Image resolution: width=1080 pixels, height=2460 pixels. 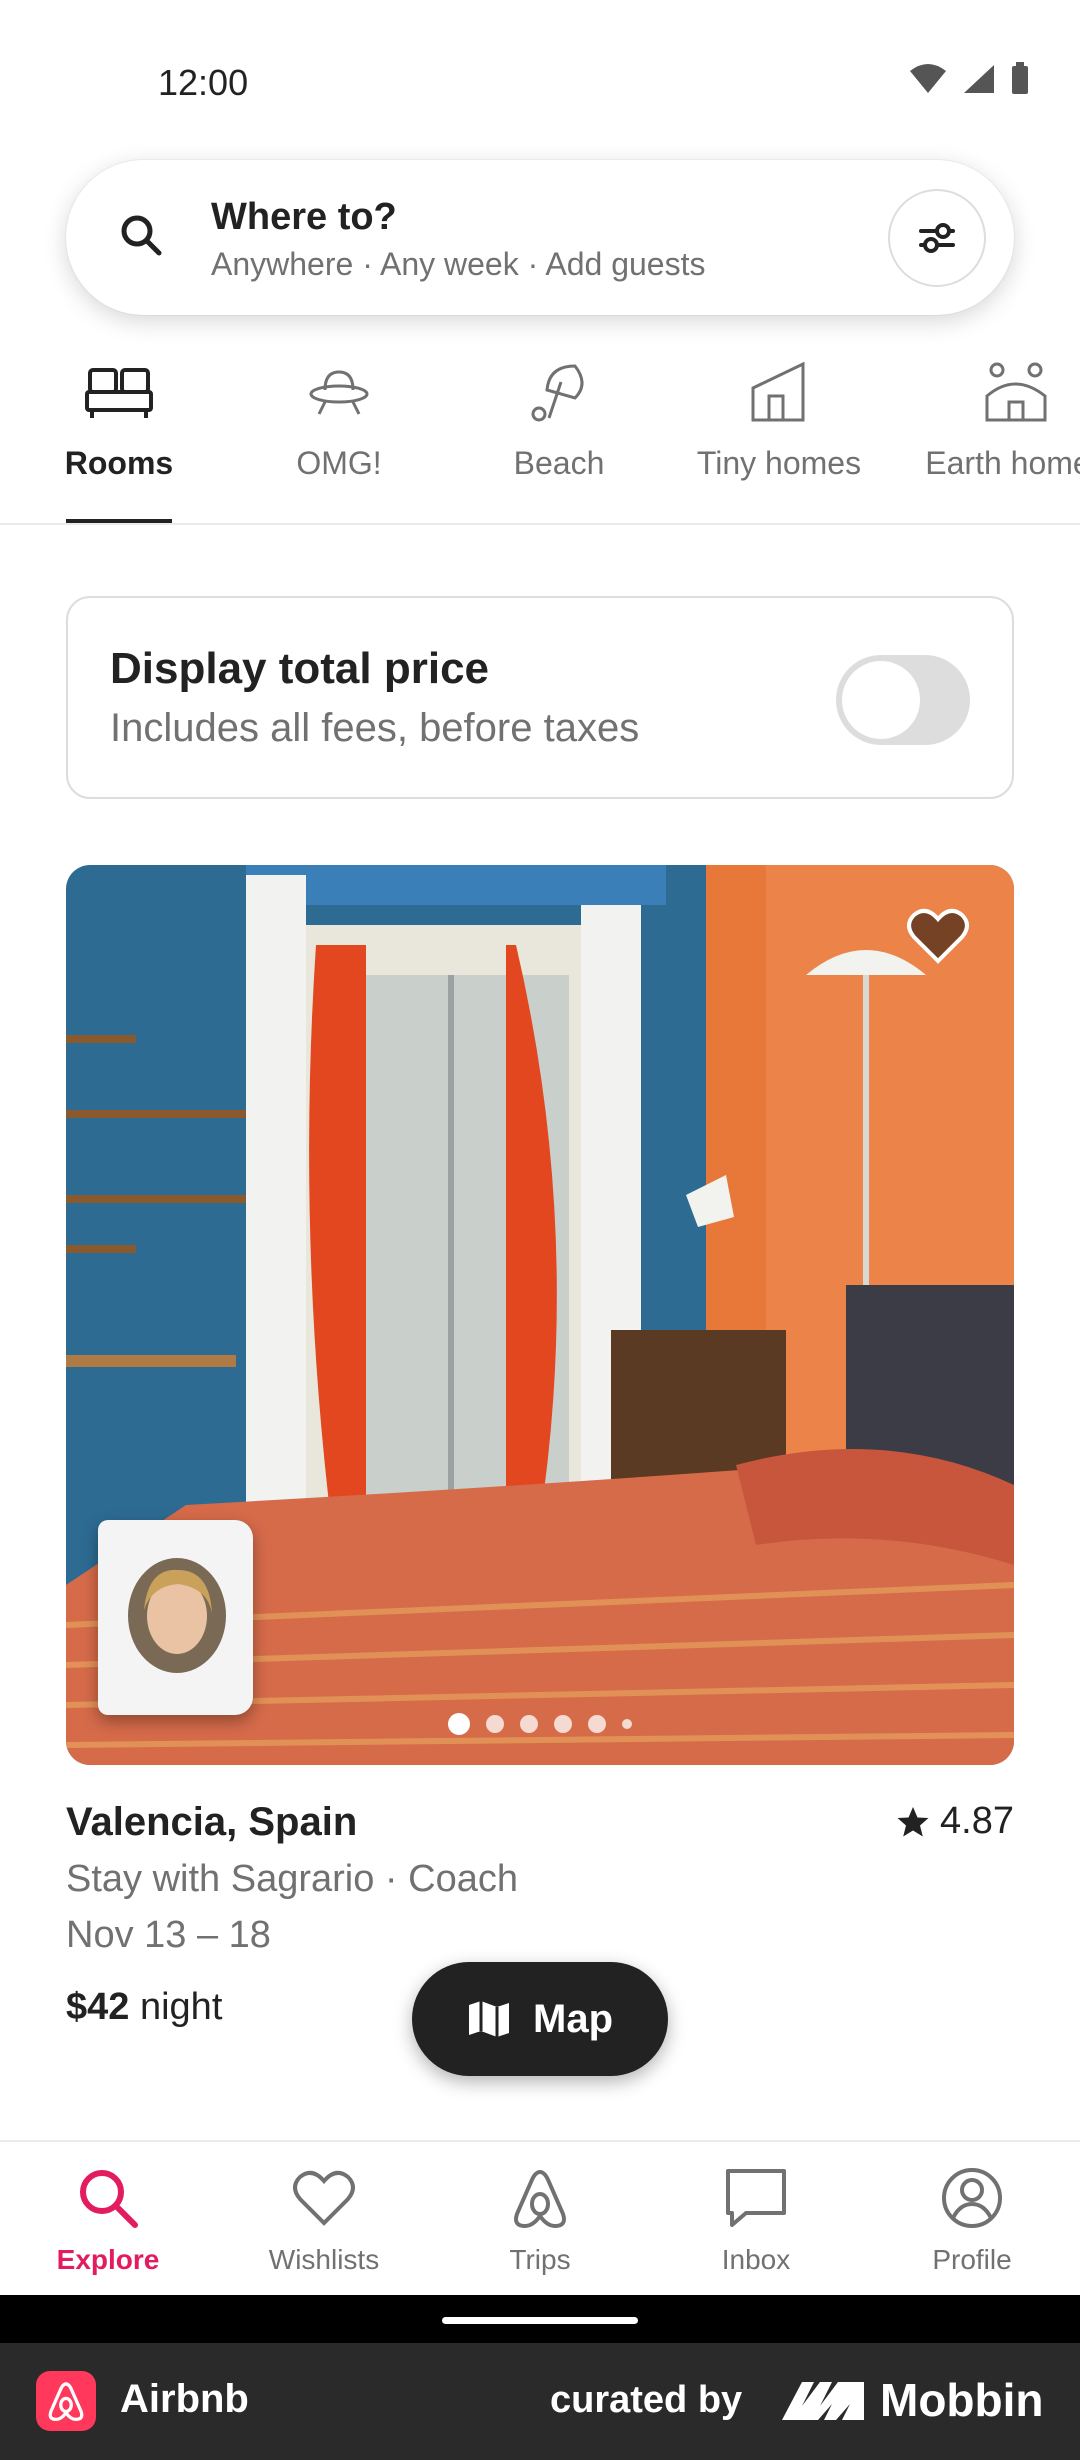 I want to click on category-tiny-homes: Tiny homes, so click(x=779, y=434).